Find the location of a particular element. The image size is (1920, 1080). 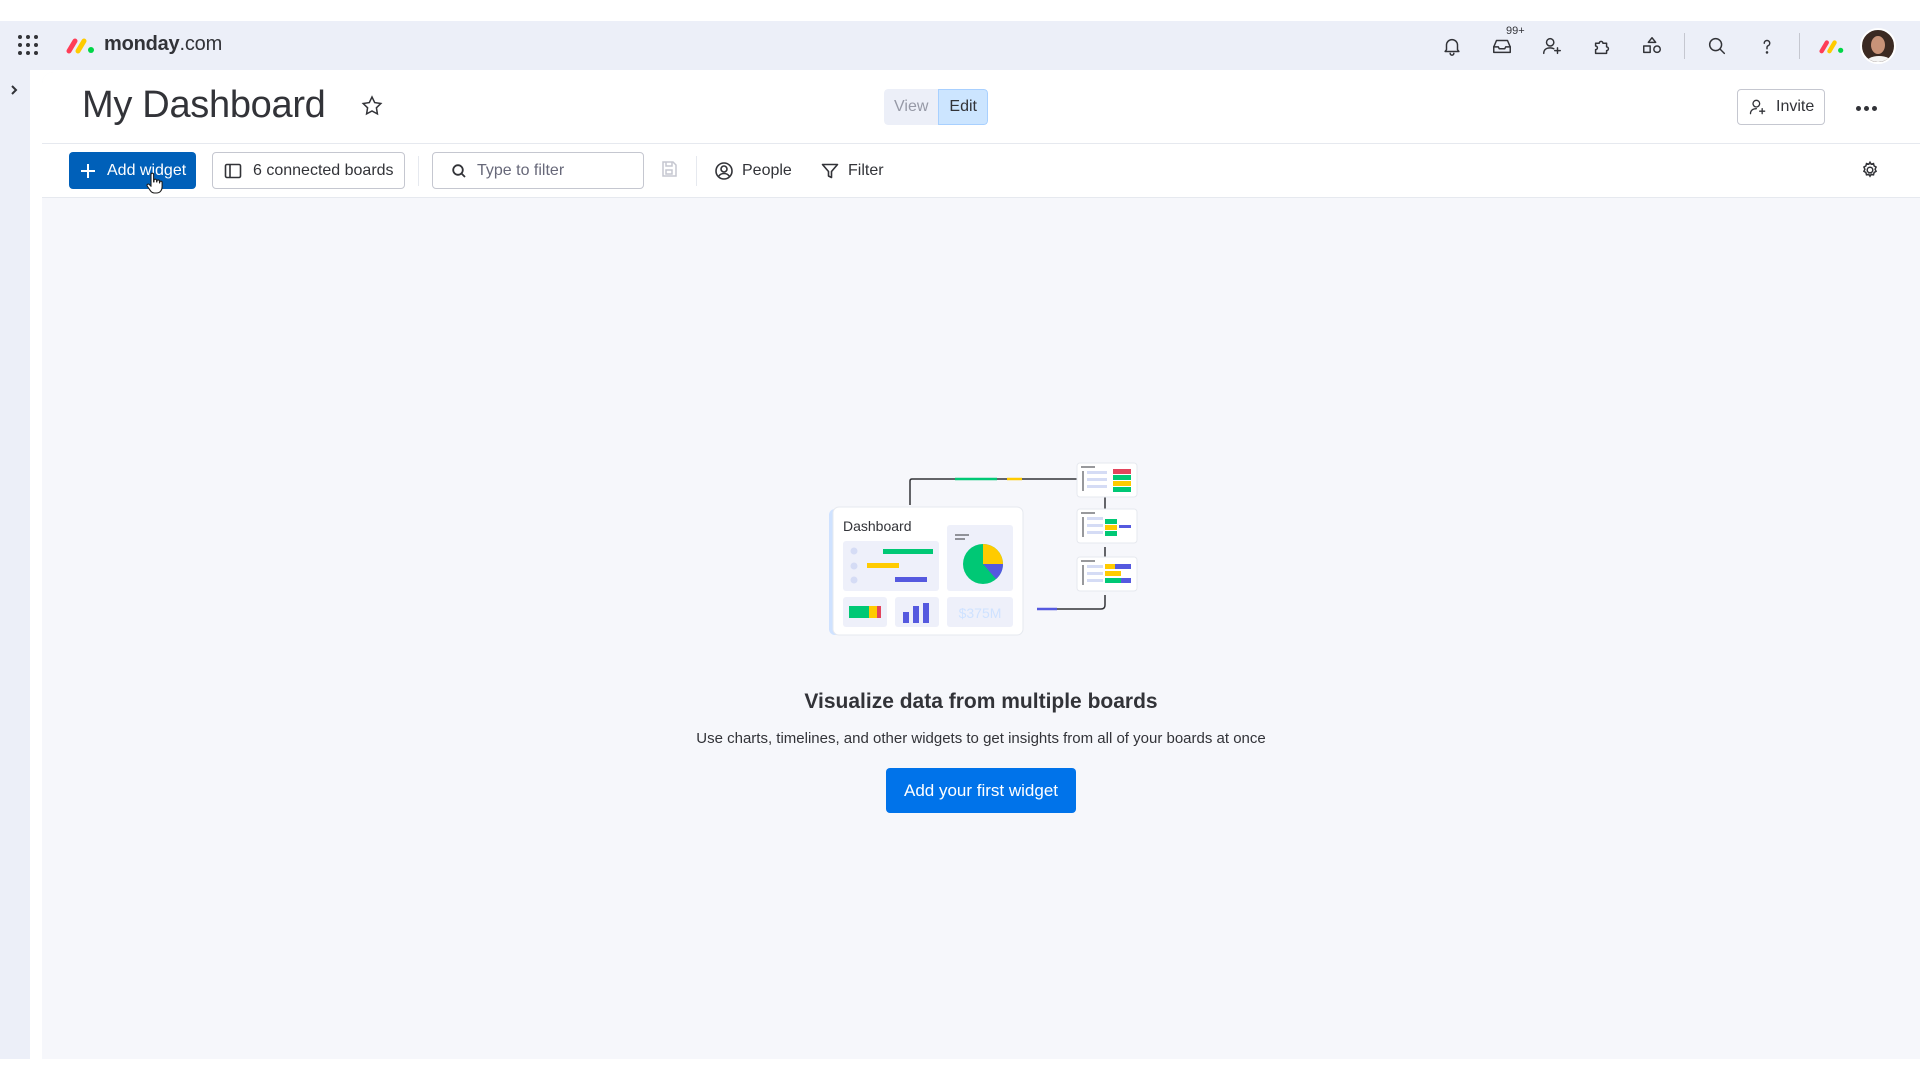

filter-label: Filter is located at coordinates (866, 170).